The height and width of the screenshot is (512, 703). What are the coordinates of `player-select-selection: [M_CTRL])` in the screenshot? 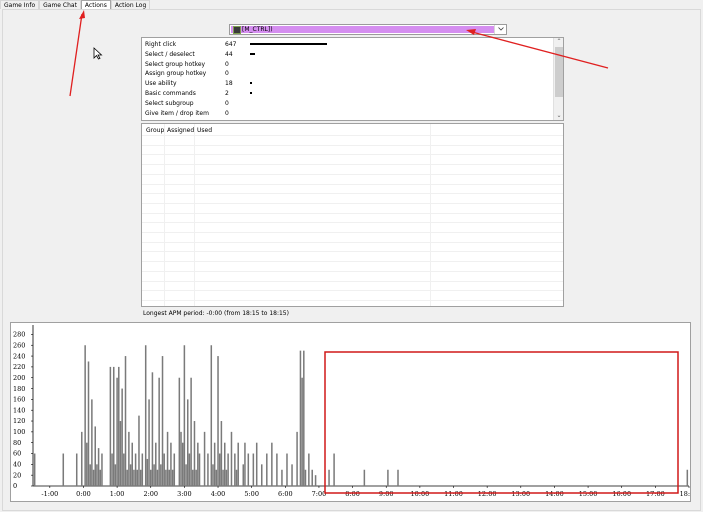 It's located at (362, 29).